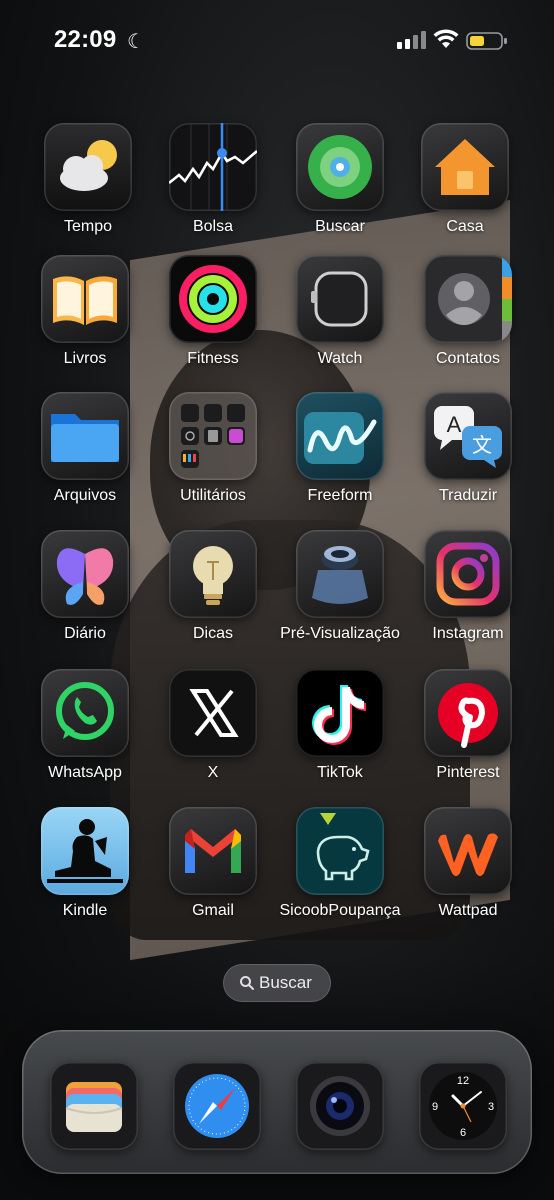 The image size is (554, 1200). What do you see at coordinates (340, 299) in the screenshot?
I see `watch-icon` at bounding box center [340, 299].